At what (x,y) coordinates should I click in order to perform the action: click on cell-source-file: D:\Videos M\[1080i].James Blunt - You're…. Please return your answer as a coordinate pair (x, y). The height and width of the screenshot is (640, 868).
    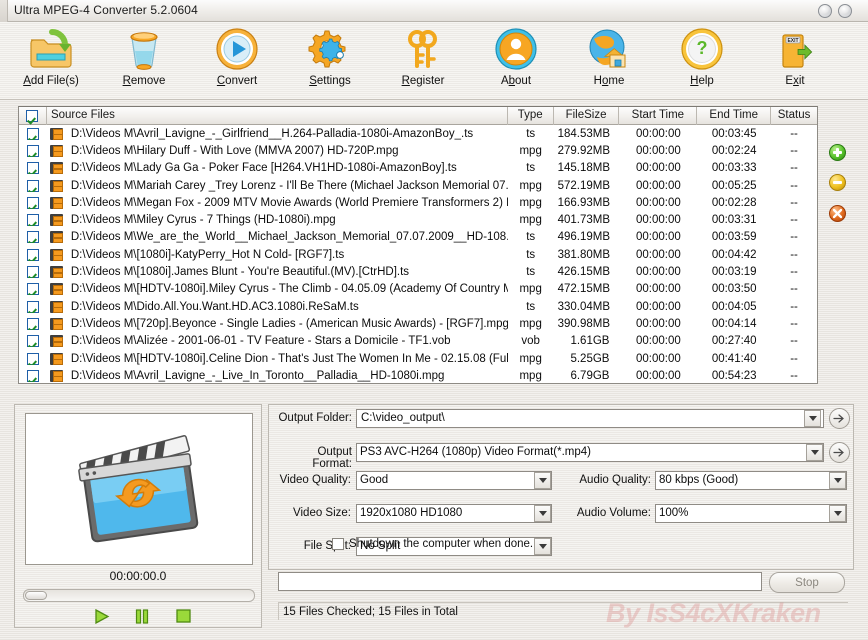
    Looking at the image, I should click on (240, 272).